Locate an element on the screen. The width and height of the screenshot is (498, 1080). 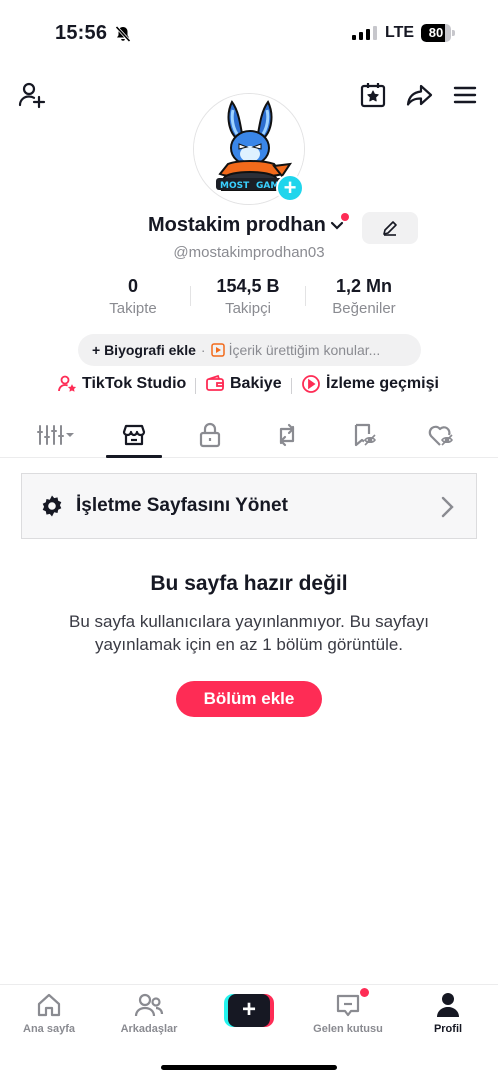
calendar-star-icon is located at coordinates (373, 95).